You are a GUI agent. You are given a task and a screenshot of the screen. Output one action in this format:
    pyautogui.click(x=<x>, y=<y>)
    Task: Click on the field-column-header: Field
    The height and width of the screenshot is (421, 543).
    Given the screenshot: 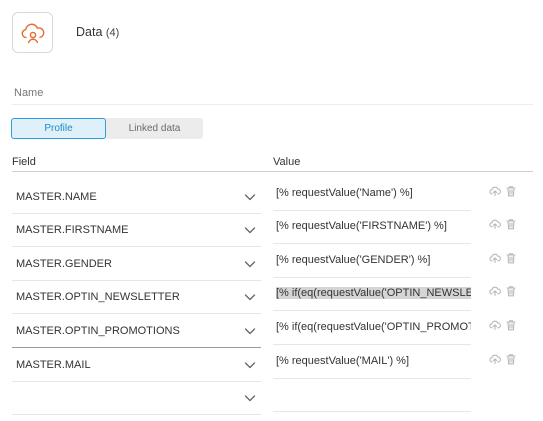 What is the action you would take?
    pyautogui.click(x=24, y=162)
    